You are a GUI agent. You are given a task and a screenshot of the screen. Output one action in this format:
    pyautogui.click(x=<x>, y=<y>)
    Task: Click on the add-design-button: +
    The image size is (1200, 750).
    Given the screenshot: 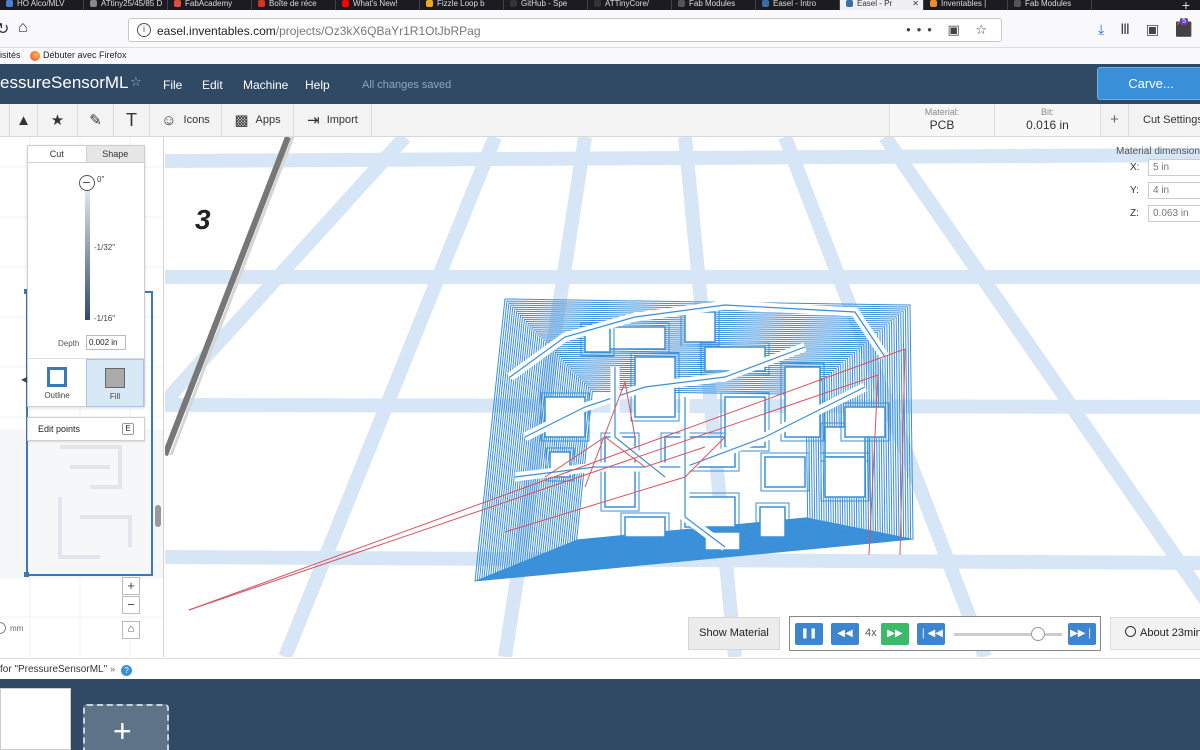 What is the action you would take?
    pyautogui.click(x=126, y=727)
    